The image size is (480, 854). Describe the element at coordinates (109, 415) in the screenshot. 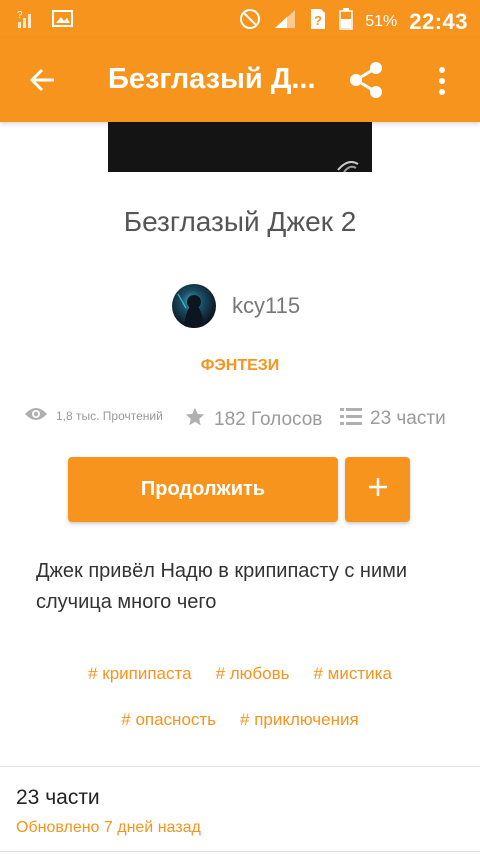

I see `reads-count: 1,8 тыс. Прочтений` at that location.